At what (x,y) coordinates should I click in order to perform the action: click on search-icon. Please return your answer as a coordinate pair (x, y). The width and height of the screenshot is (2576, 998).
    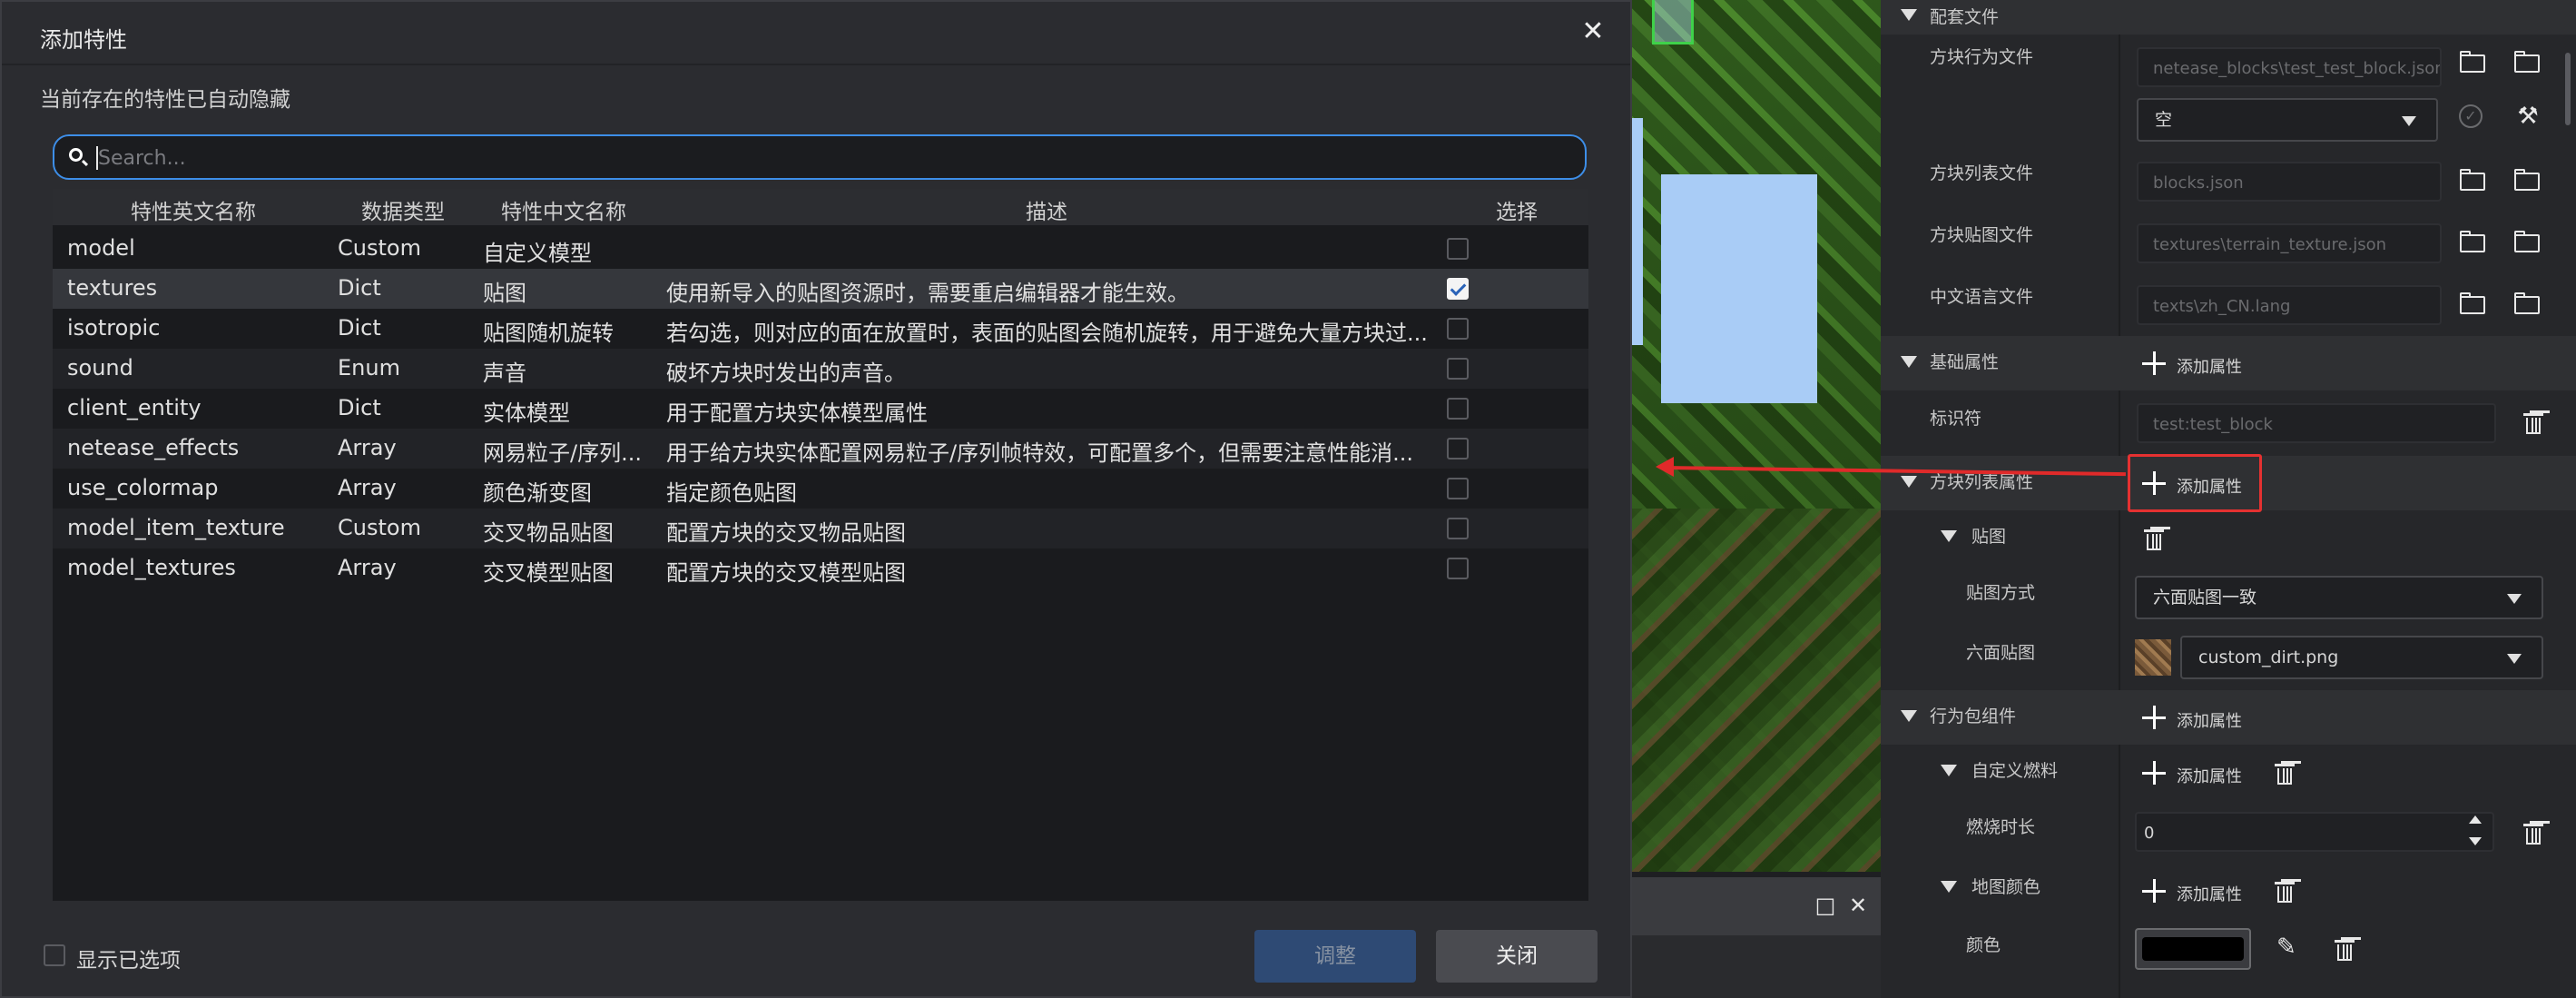
    Looking at the image, I should click on (76, 155).